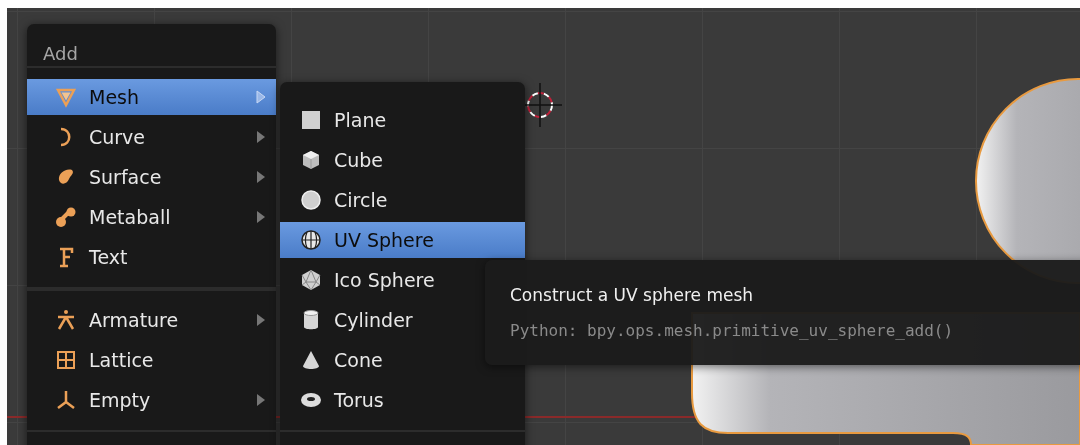 This screenshot has height=445, width=1080. What do you see at coordinates (311, 360) in the screenshot?
I see `cone-icon` at bounding box center [311, 360].